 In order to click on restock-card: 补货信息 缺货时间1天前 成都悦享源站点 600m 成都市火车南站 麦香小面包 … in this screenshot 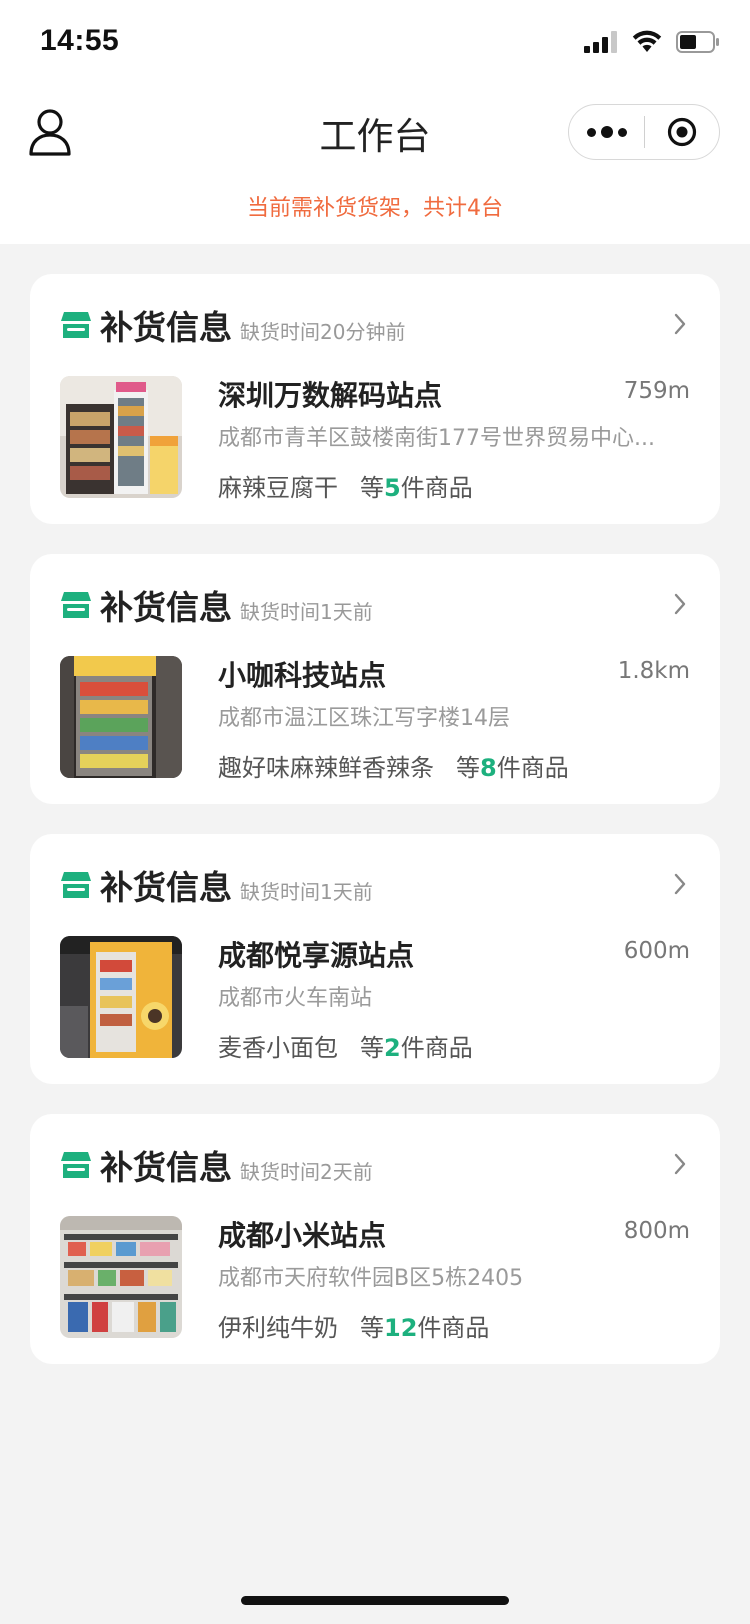, I will do `click(375, 959)`.